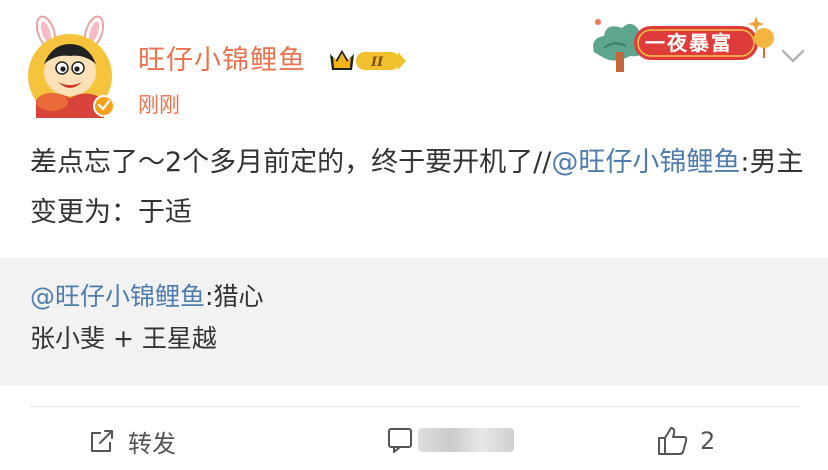 The width and height of the screenshot is (828, 470). What do you see at coordinates (466, 440) in the screenshot?
I see `comment-count-blurred` at bounding box center [466, 440].